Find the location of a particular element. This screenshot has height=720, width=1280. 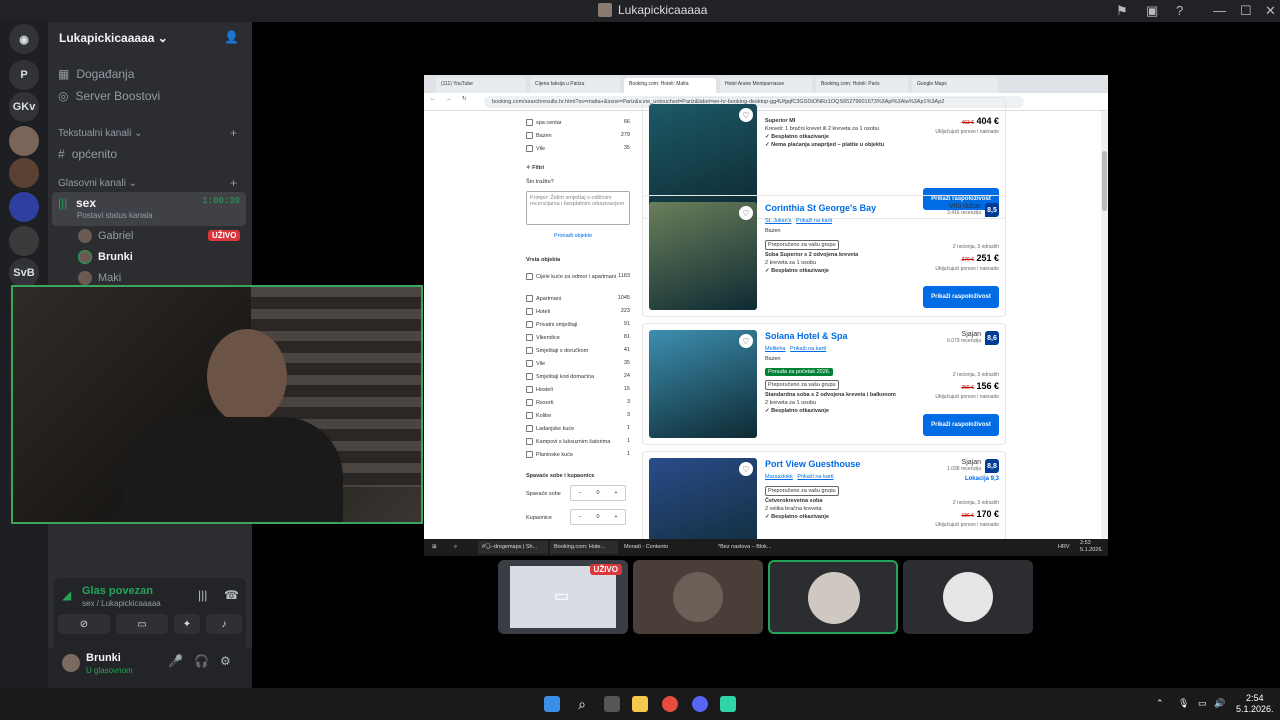

microphone-icon: 🎙 is located at coordinates (1183, 703).